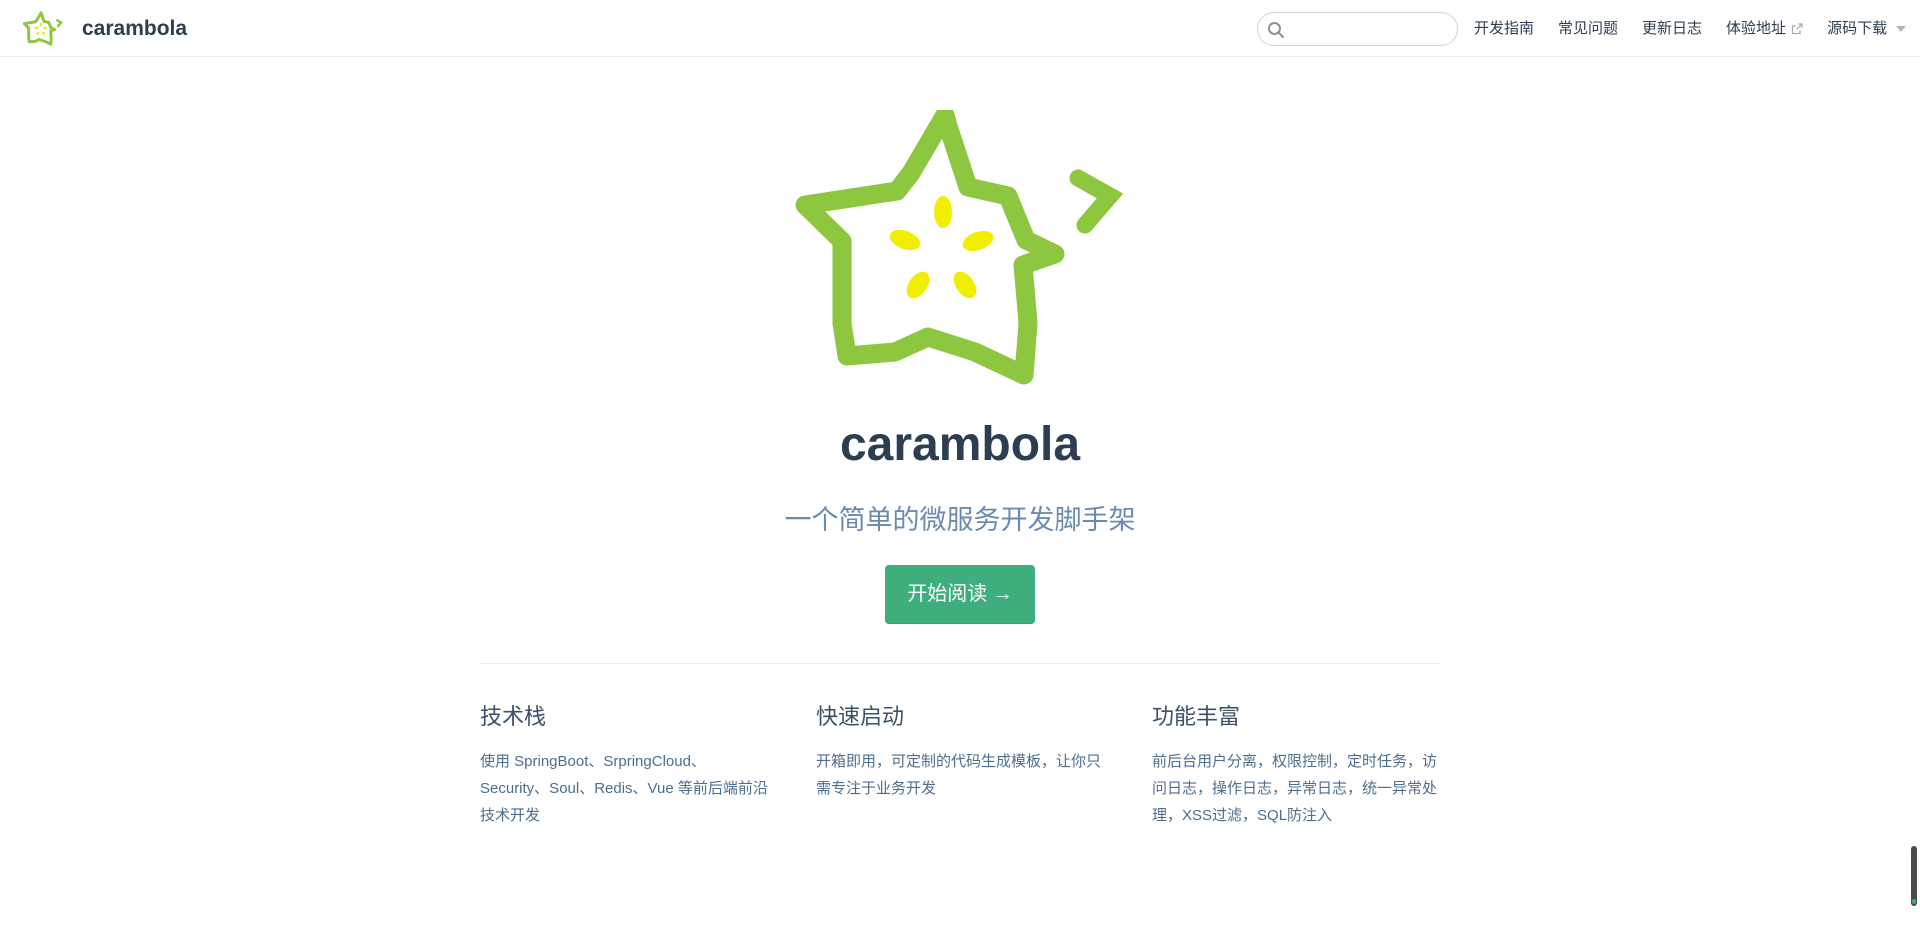 The width and height of the screenshot is (1920, 937). What do you see at coordinates (860, 716) in the screenshot?
I see `feature-title: 快速启动` at bounding box center [860, 716].